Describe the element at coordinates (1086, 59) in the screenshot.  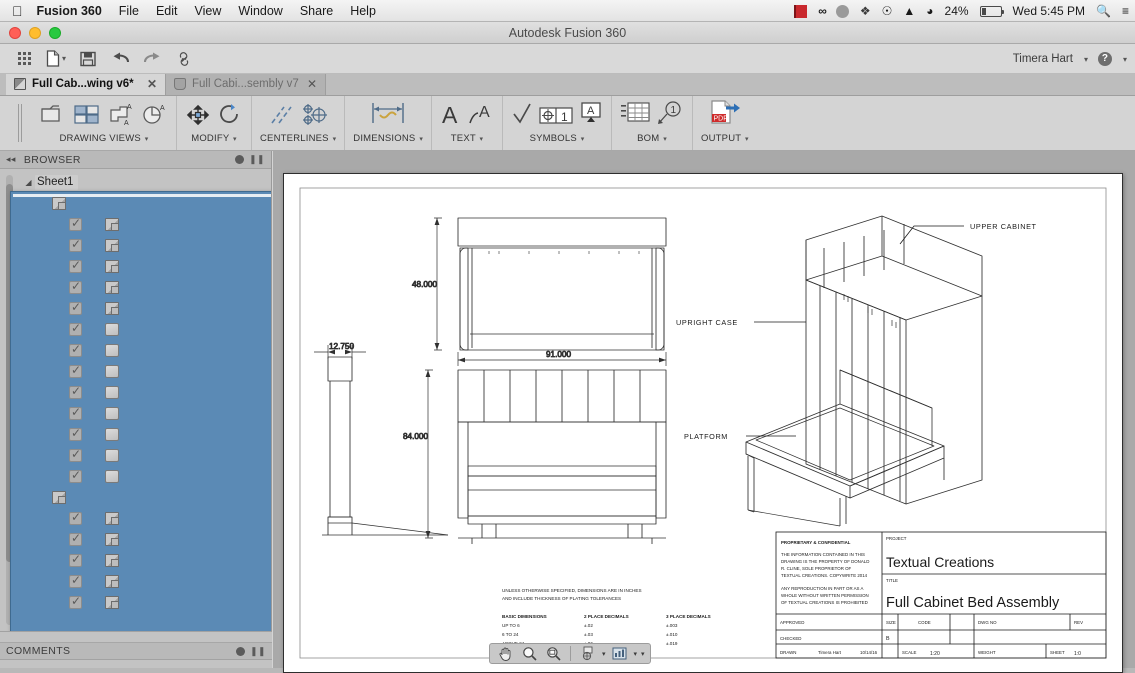
I see `user-menu-caret-icon: ▾` at that location.